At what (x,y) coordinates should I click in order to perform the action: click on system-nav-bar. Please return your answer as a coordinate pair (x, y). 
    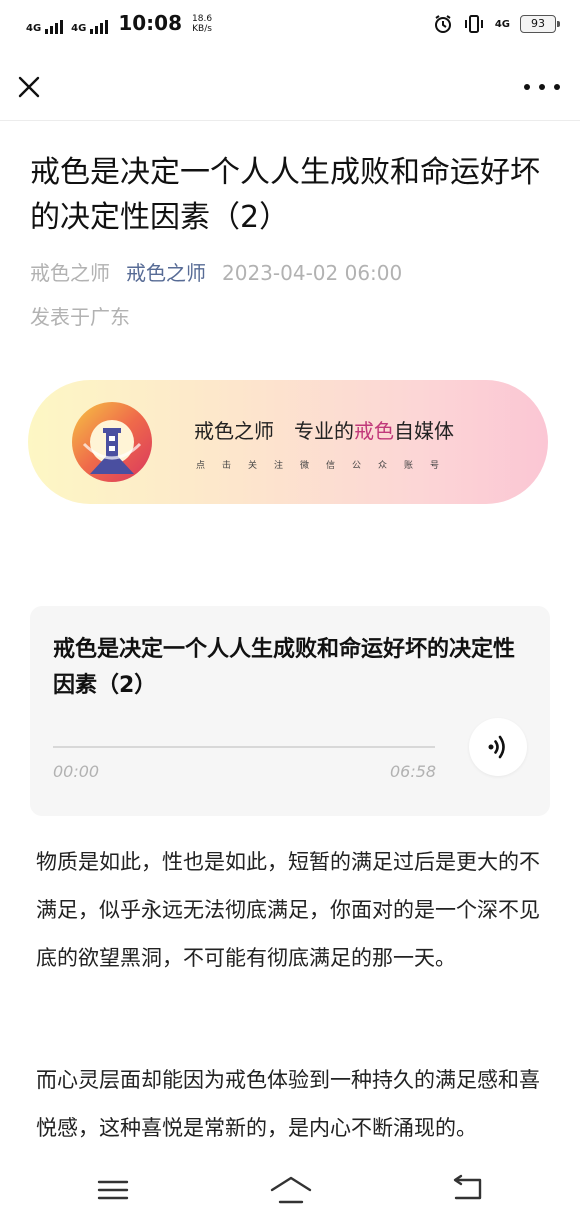
    Looking at the image, I should click on (290, 1188).